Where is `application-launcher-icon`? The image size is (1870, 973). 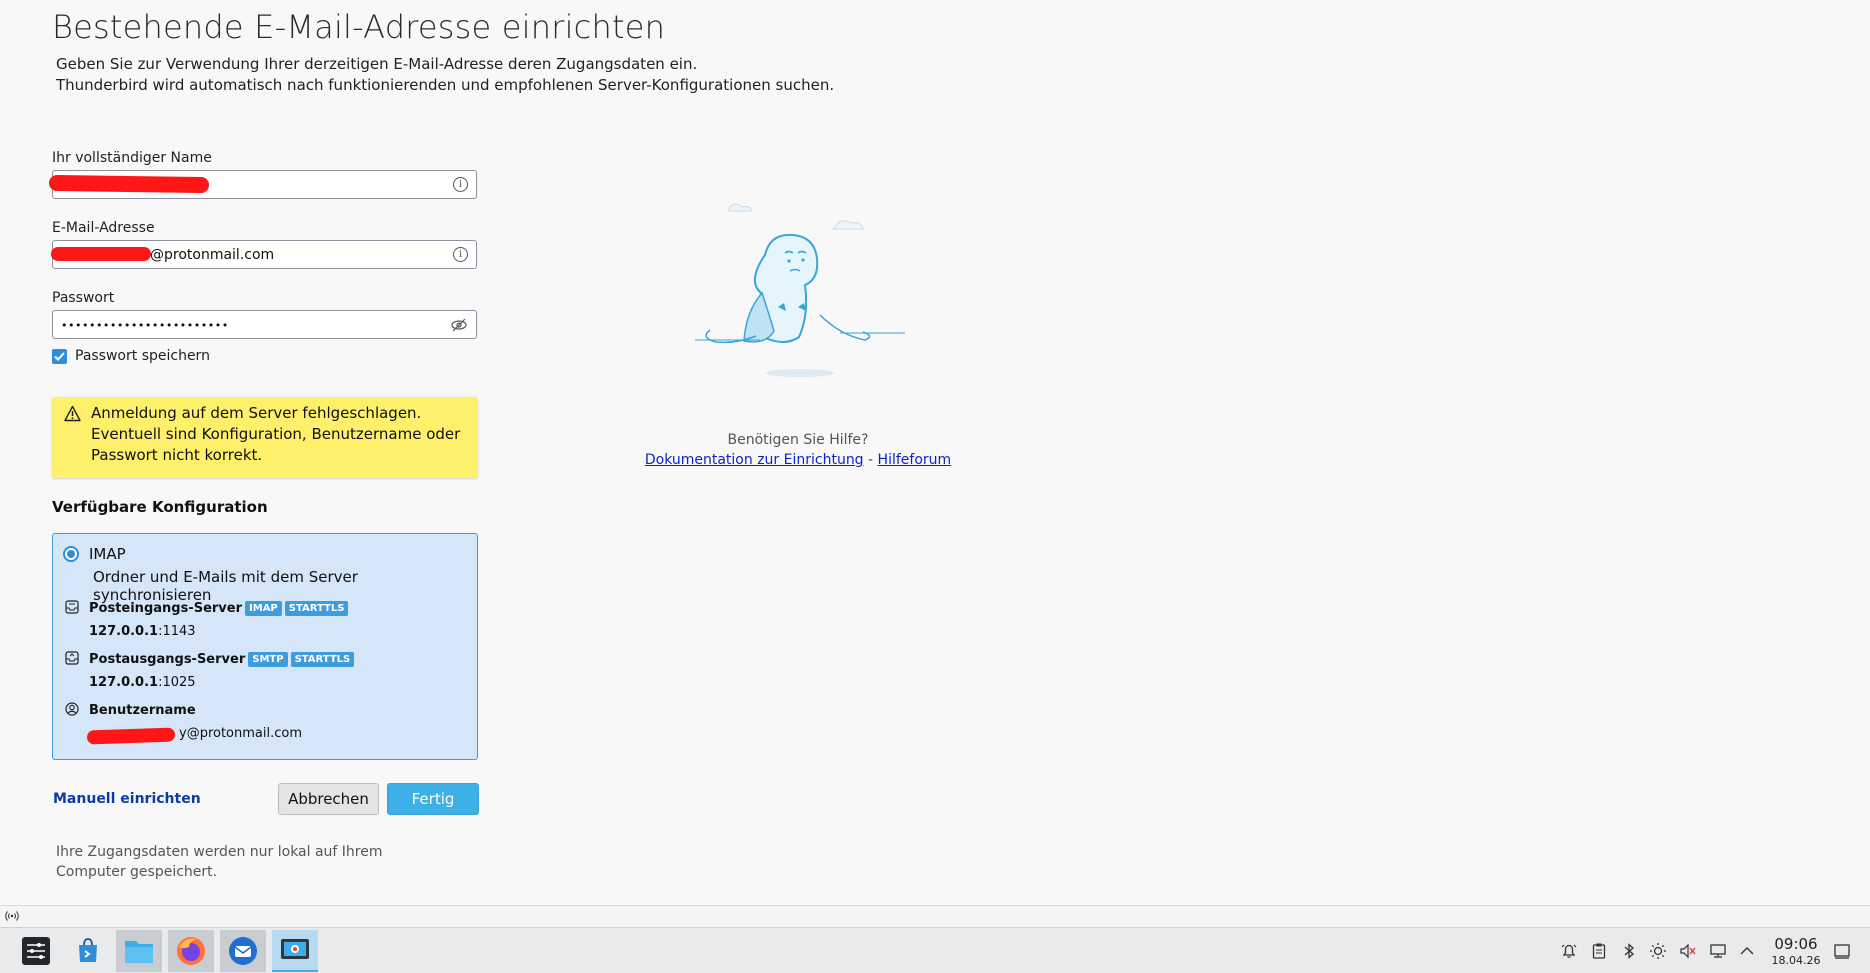 application-launcher-icon is located at coordinates (36, 951).